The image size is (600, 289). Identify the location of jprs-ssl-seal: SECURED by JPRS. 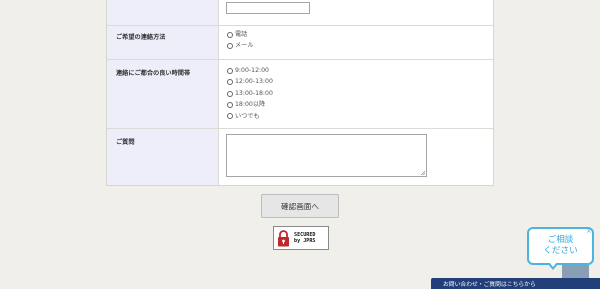
(301, 238).